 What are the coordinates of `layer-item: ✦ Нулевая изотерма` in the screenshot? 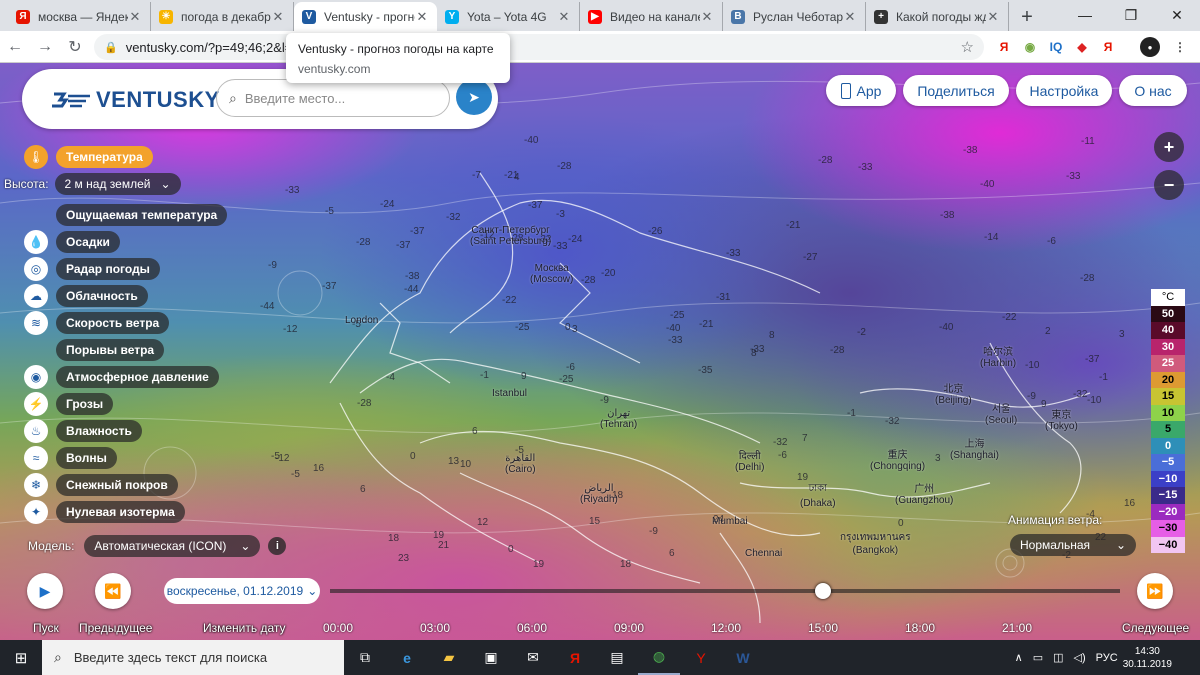 It's located at (104, 512).